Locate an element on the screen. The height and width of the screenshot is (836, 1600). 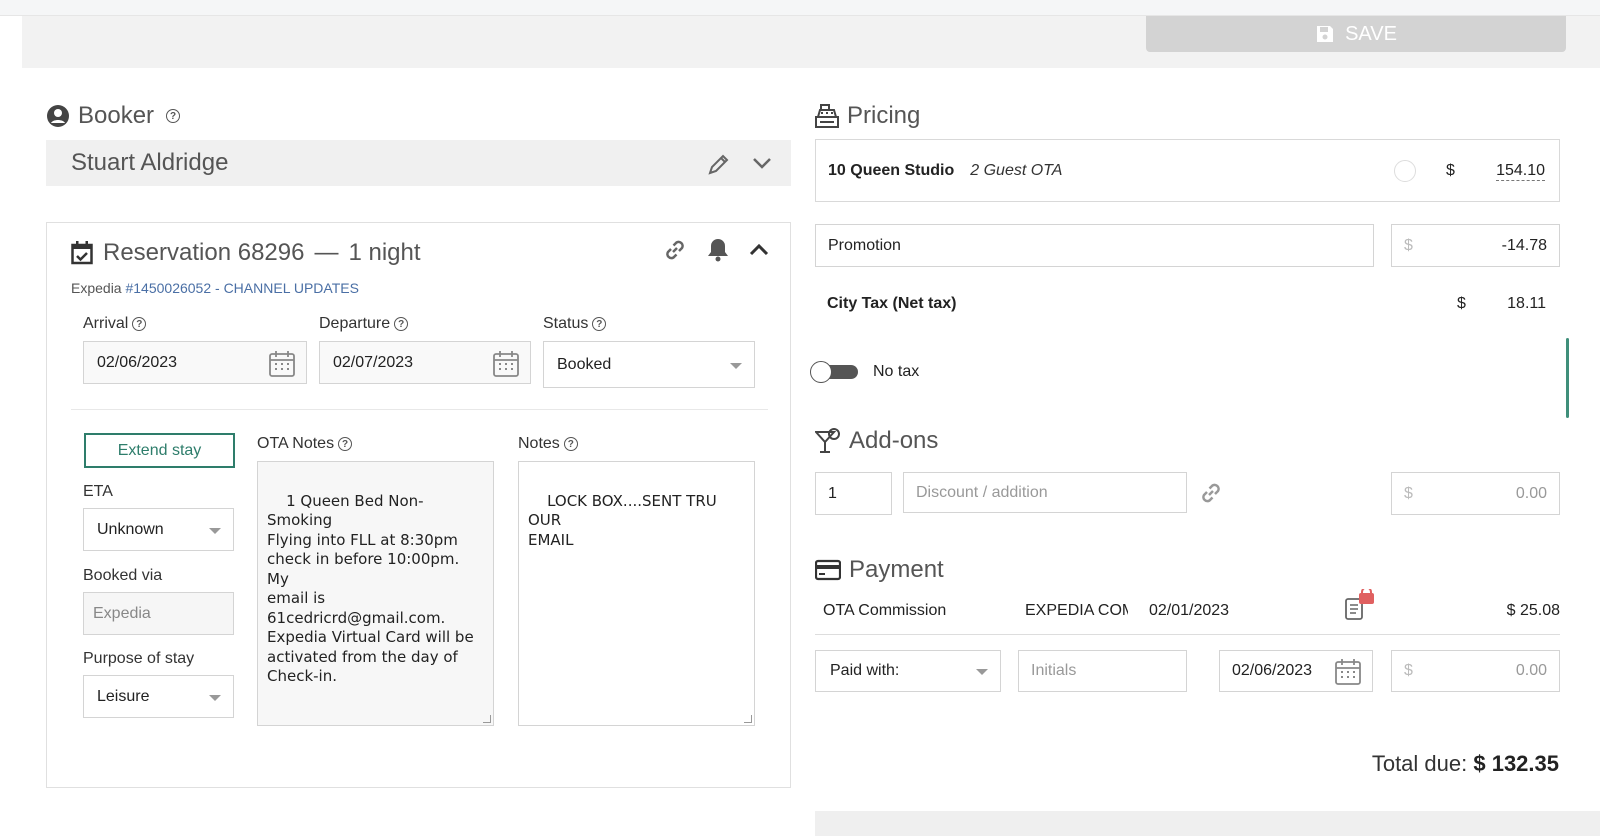
booker-title: Booker is located at coordinates (116, 115).